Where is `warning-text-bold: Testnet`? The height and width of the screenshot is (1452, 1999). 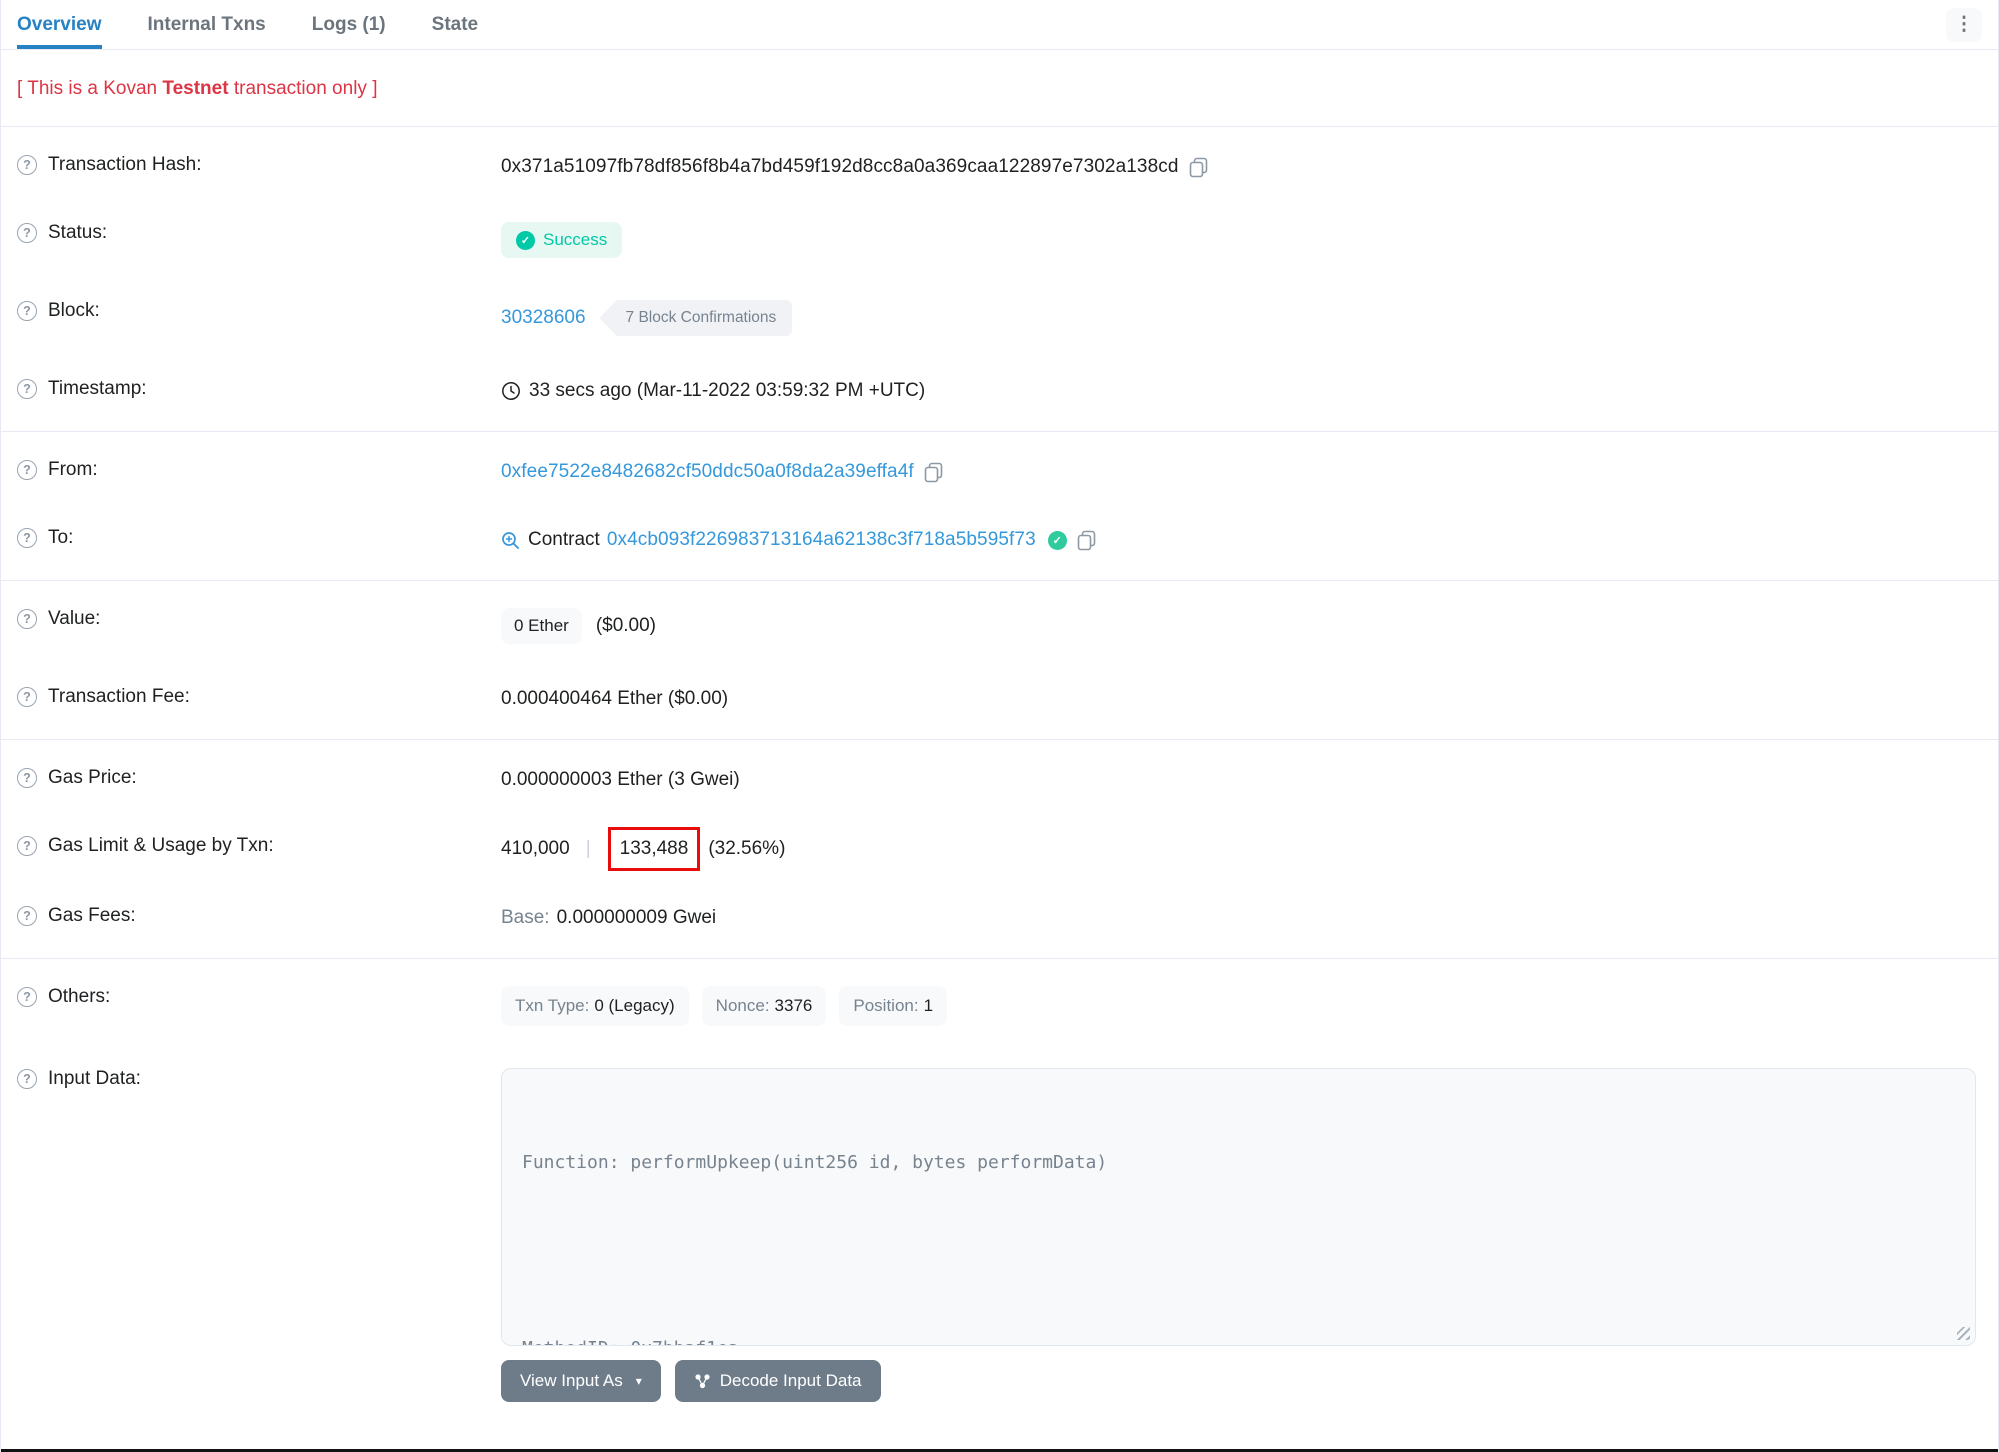 warning-text-bold: Testnet is located at coordinates (195, 88).